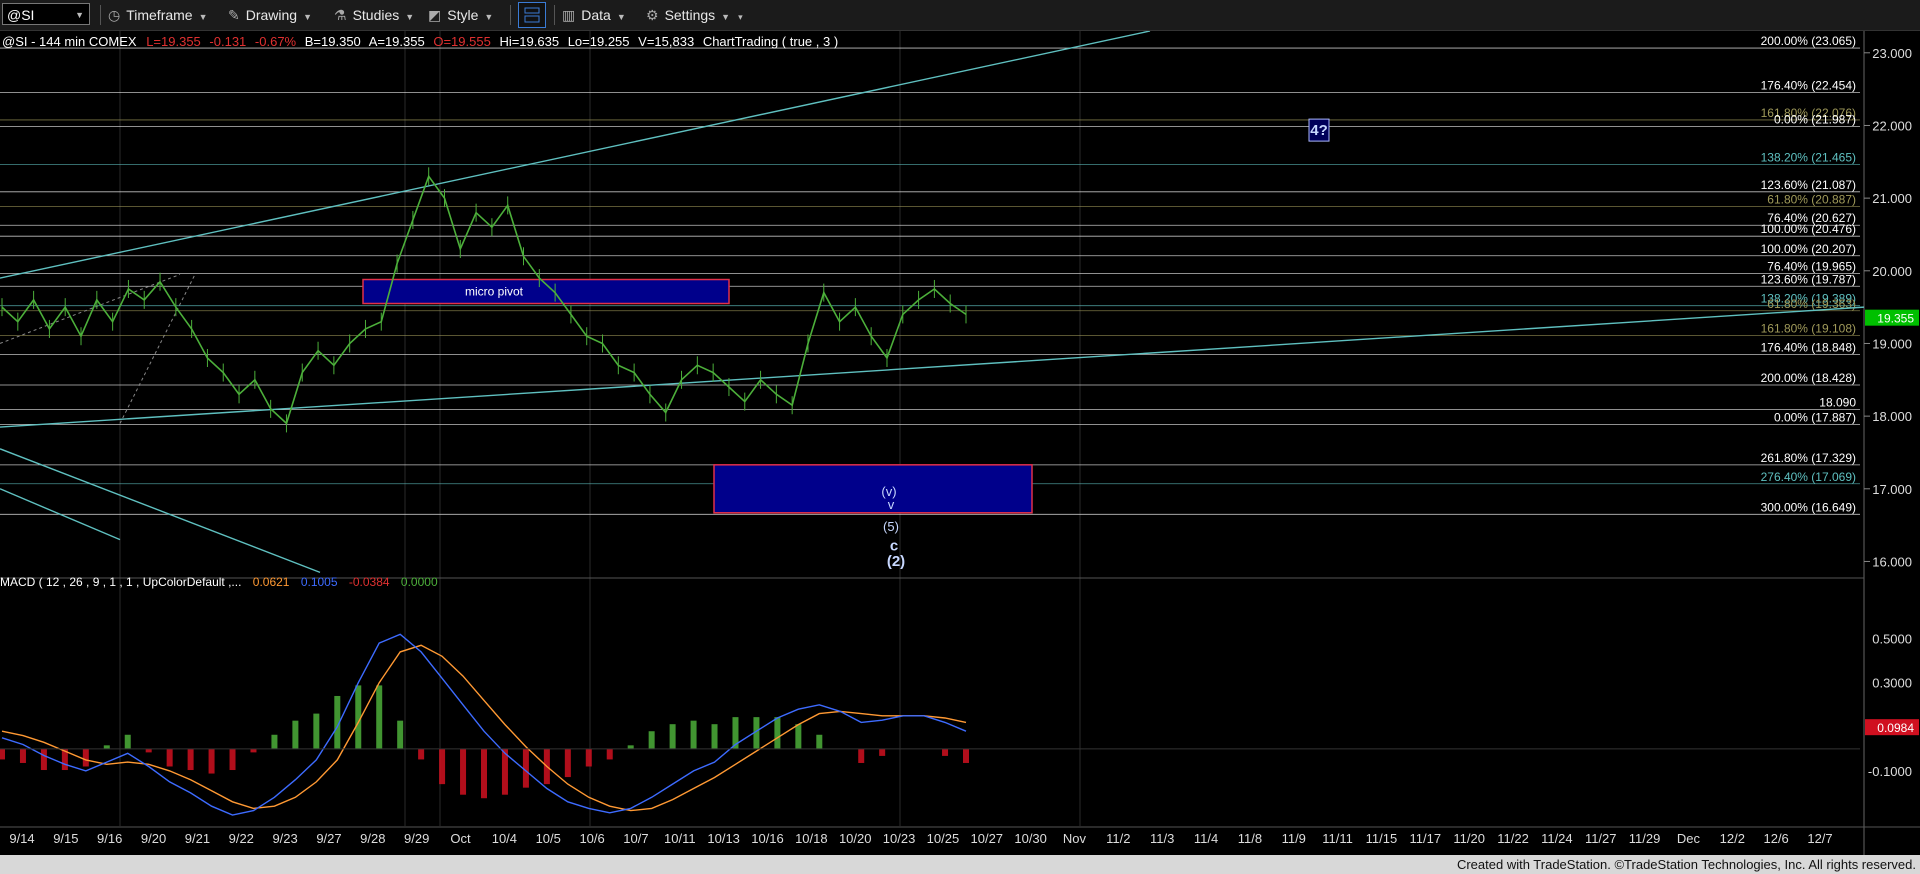  I want to click on price-tick-label: 21.000, so click(1892, 198).